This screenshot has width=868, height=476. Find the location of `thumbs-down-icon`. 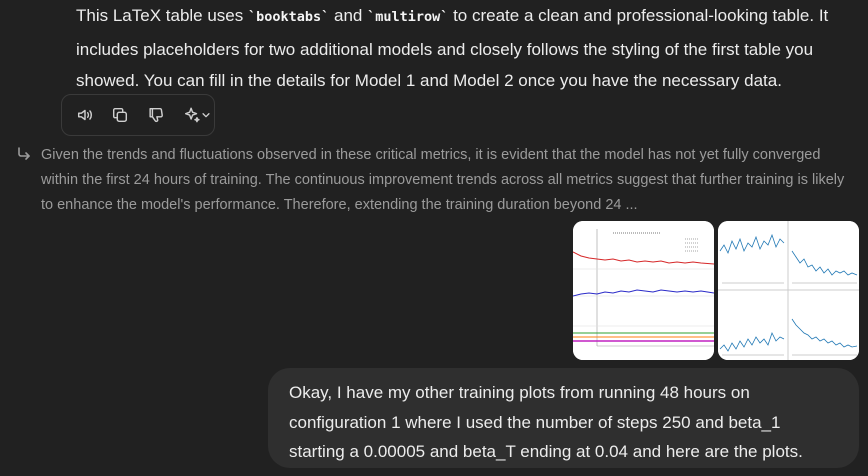

thumbs-down-icon is located at coordinates (156, 115).